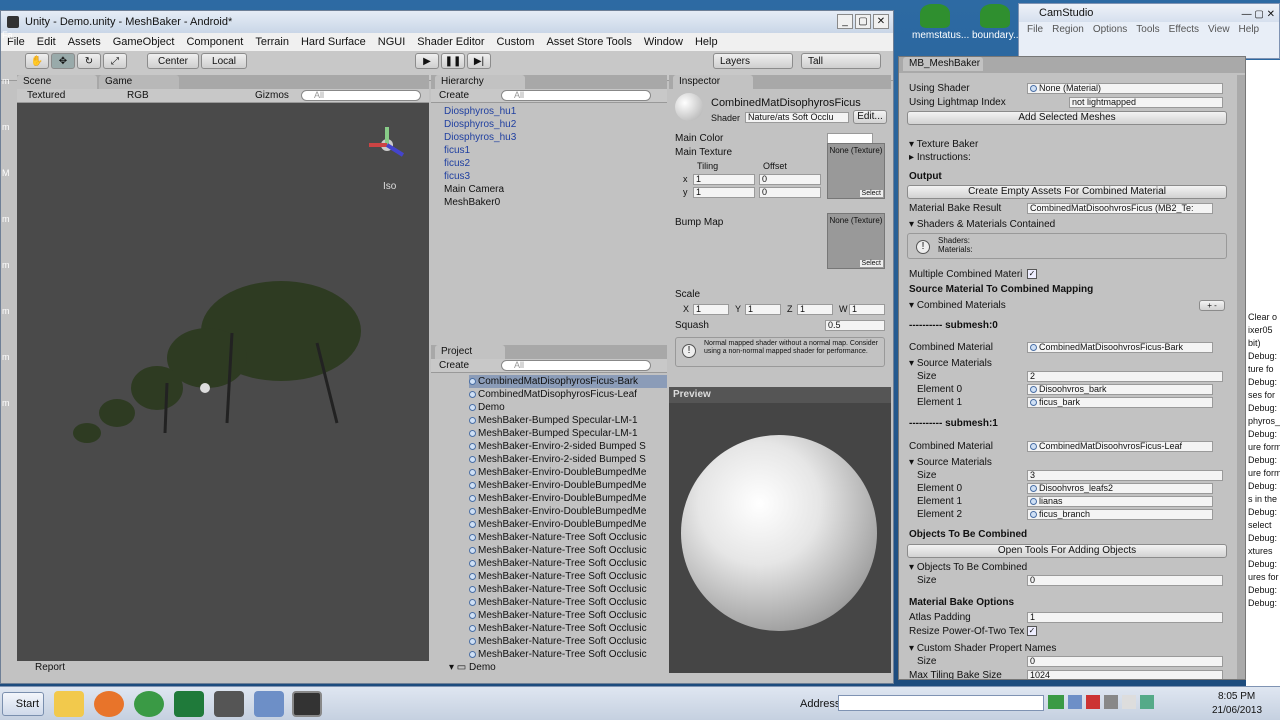 The image size is (1280, 720). I want to click on pivot-center-button: Center, so click(173, 61).